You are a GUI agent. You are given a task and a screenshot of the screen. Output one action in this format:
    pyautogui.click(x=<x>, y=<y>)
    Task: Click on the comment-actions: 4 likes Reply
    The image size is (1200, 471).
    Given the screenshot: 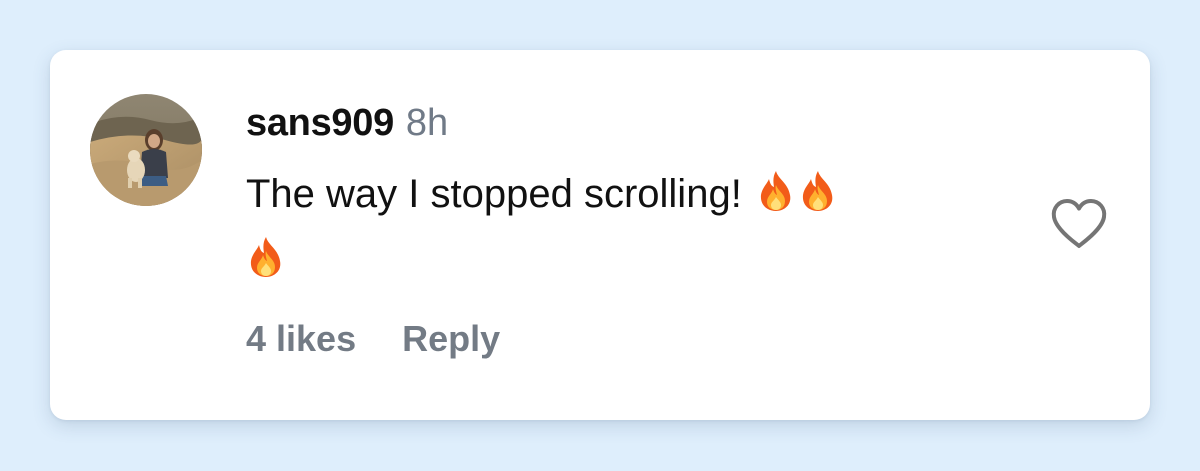 What is the action you would take?
    pyautogui.click(x=373, y=339)
    